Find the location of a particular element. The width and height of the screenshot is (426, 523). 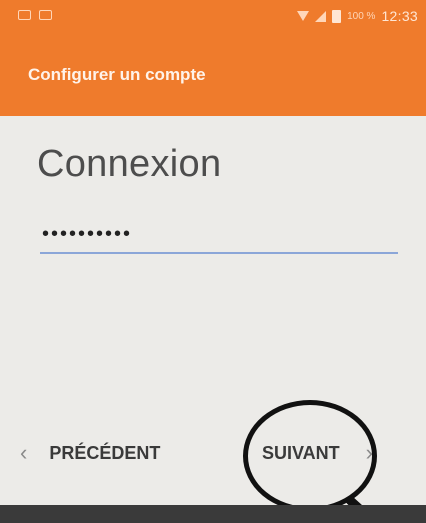

notification-icon is located at coordinates (24, 15).